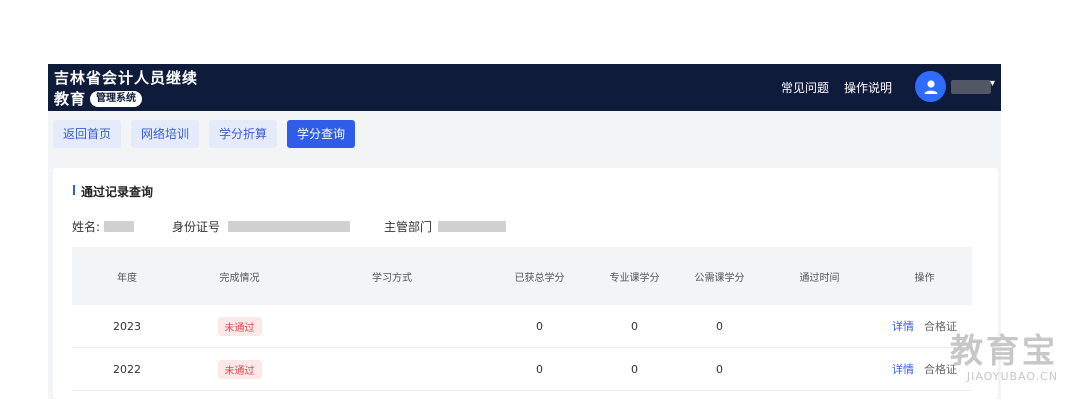 This screenshot has height=415, width=1080. What do you see at coordinates (408, 227) in the screenshot?
I see `dept-label: 主管部门` at bounding box center [408, 227].